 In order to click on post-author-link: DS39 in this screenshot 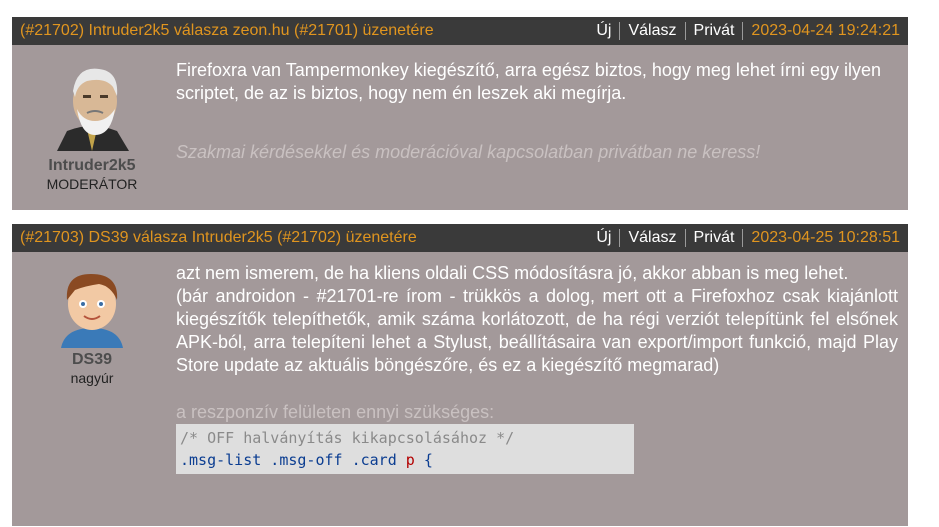, I will do `click(109, 237)`.